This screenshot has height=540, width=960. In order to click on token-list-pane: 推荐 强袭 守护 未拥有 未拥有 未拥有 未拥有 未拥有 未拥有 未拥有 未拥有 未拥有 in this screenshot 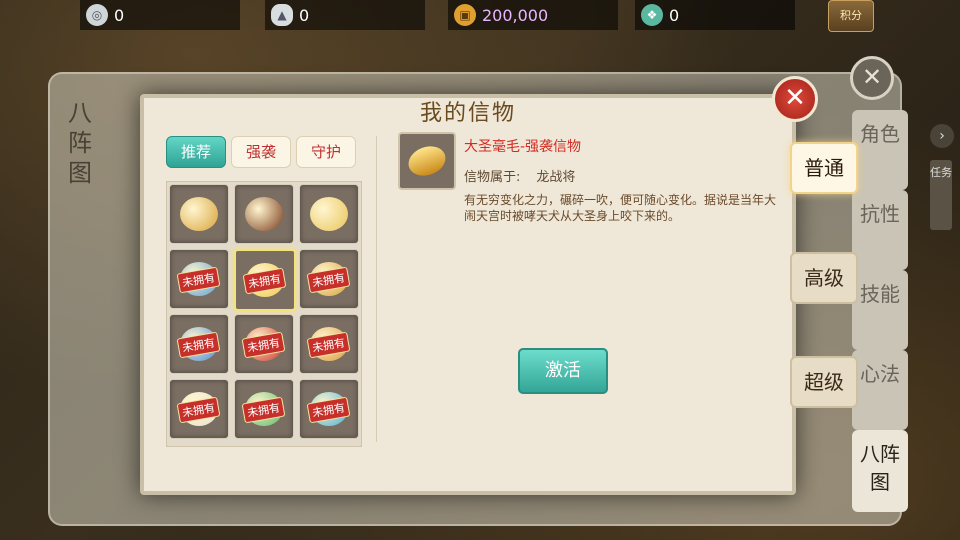, I will do `click(271, 291)`.